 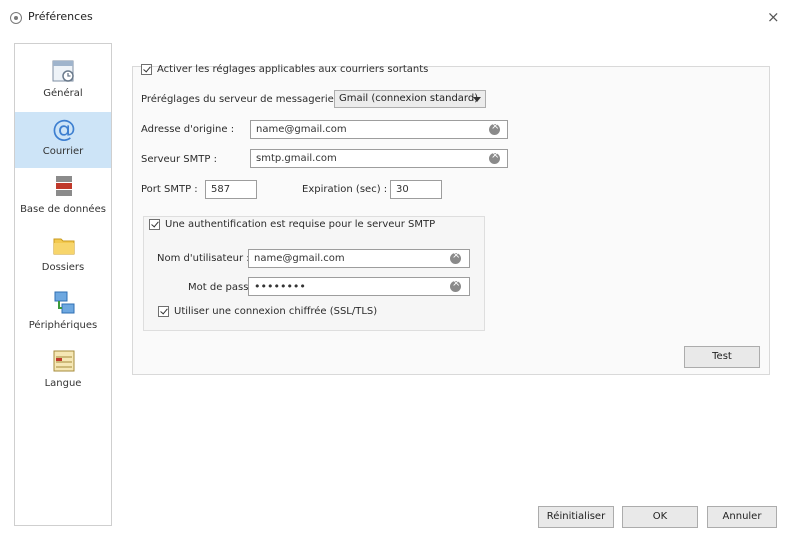 I want to click on sidebar-item-peripheriques: Périphériques, so click(x=63, y=314).